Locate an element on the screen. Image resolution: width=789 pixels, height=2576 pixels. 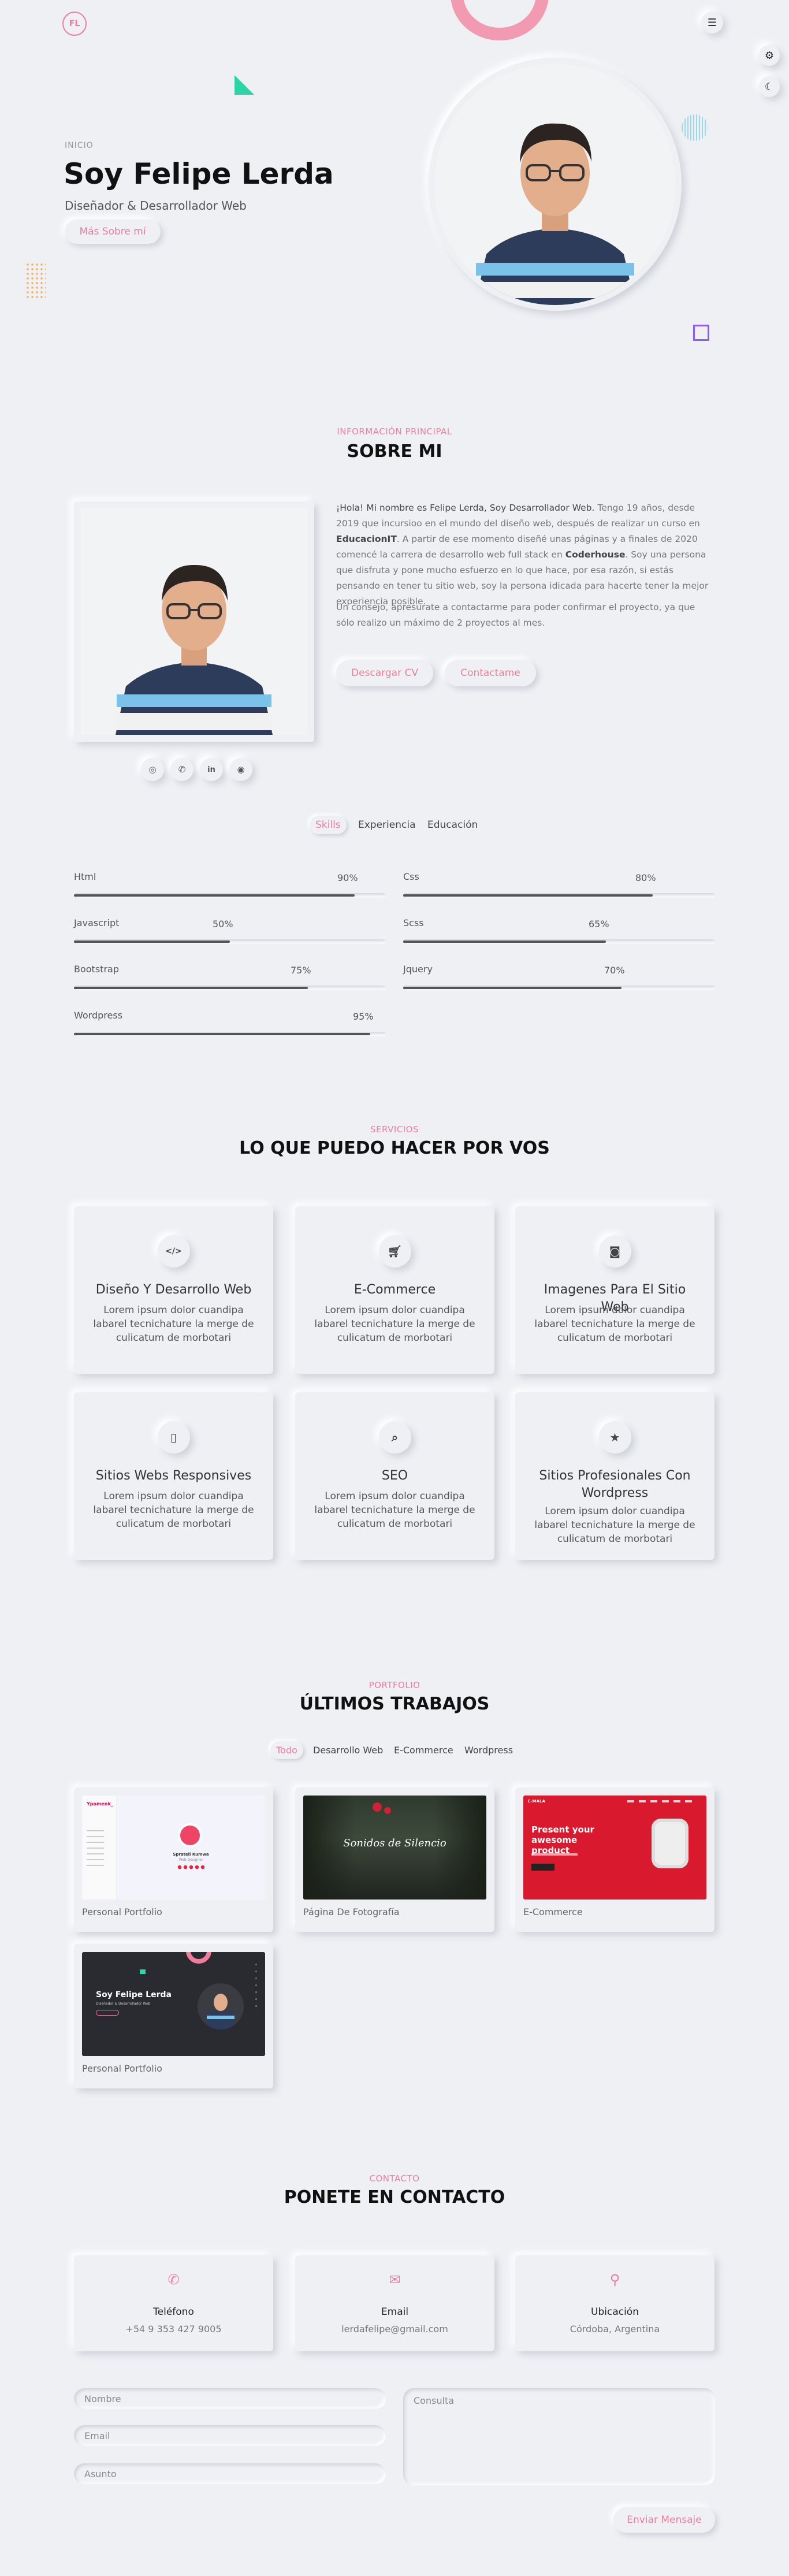
about-title: SOBRE MI is located at coordinates (394, 451).